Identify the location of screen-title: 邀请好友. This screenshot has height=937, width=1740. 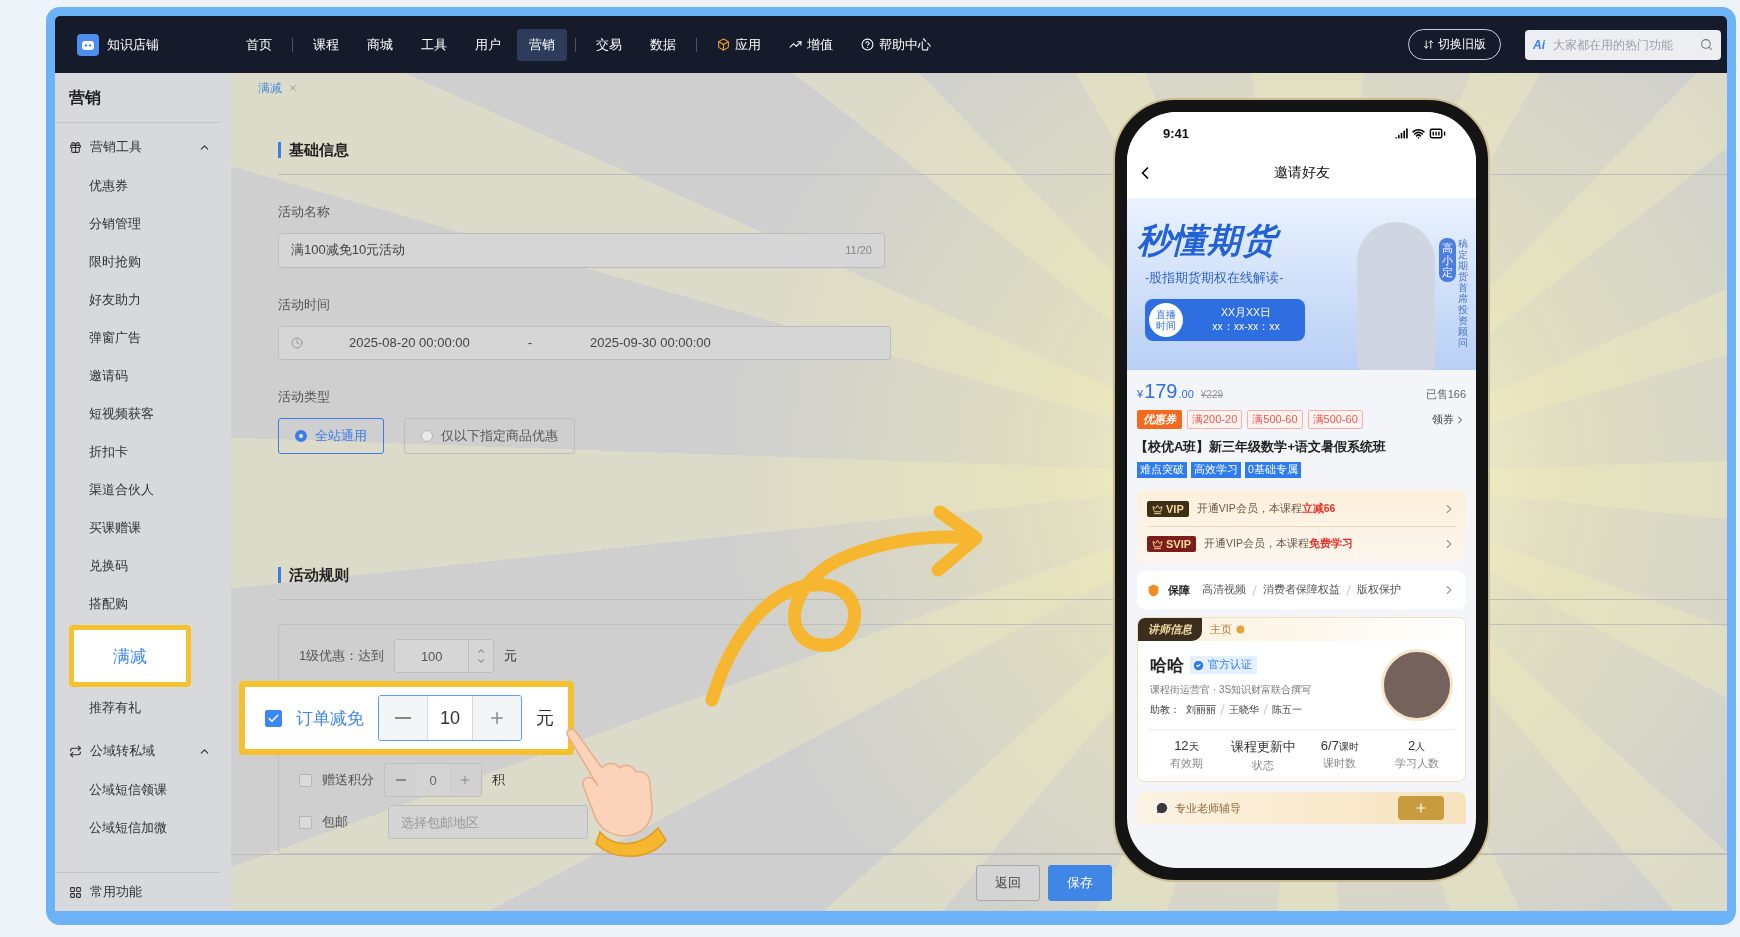
(1301, 173).